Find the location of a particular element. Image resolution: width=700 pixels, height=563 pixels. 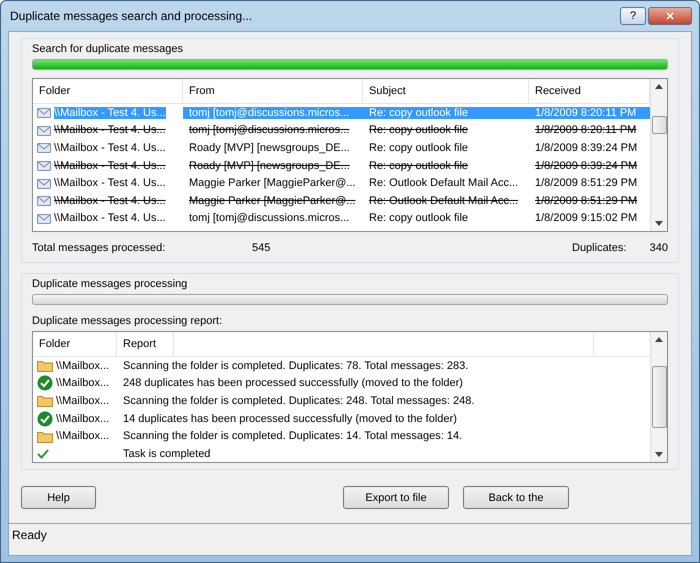

table-cell-text: Task is completed is located at coordinates (167, 454).